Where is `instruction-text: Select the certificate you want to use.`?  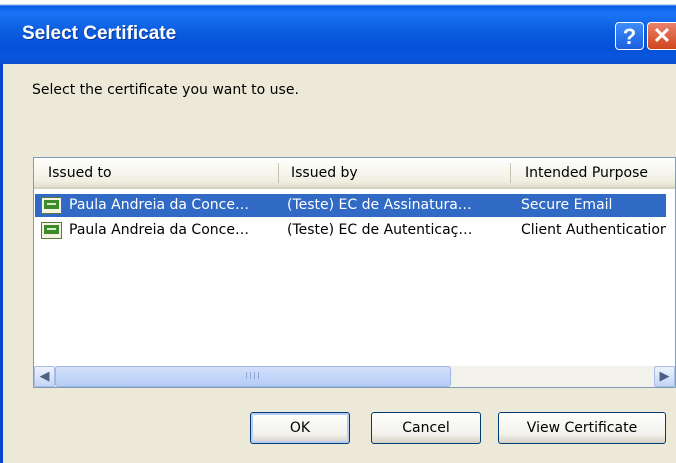 instruction-text: Select the certificate you want to use. is located at coordinates (165, 90).